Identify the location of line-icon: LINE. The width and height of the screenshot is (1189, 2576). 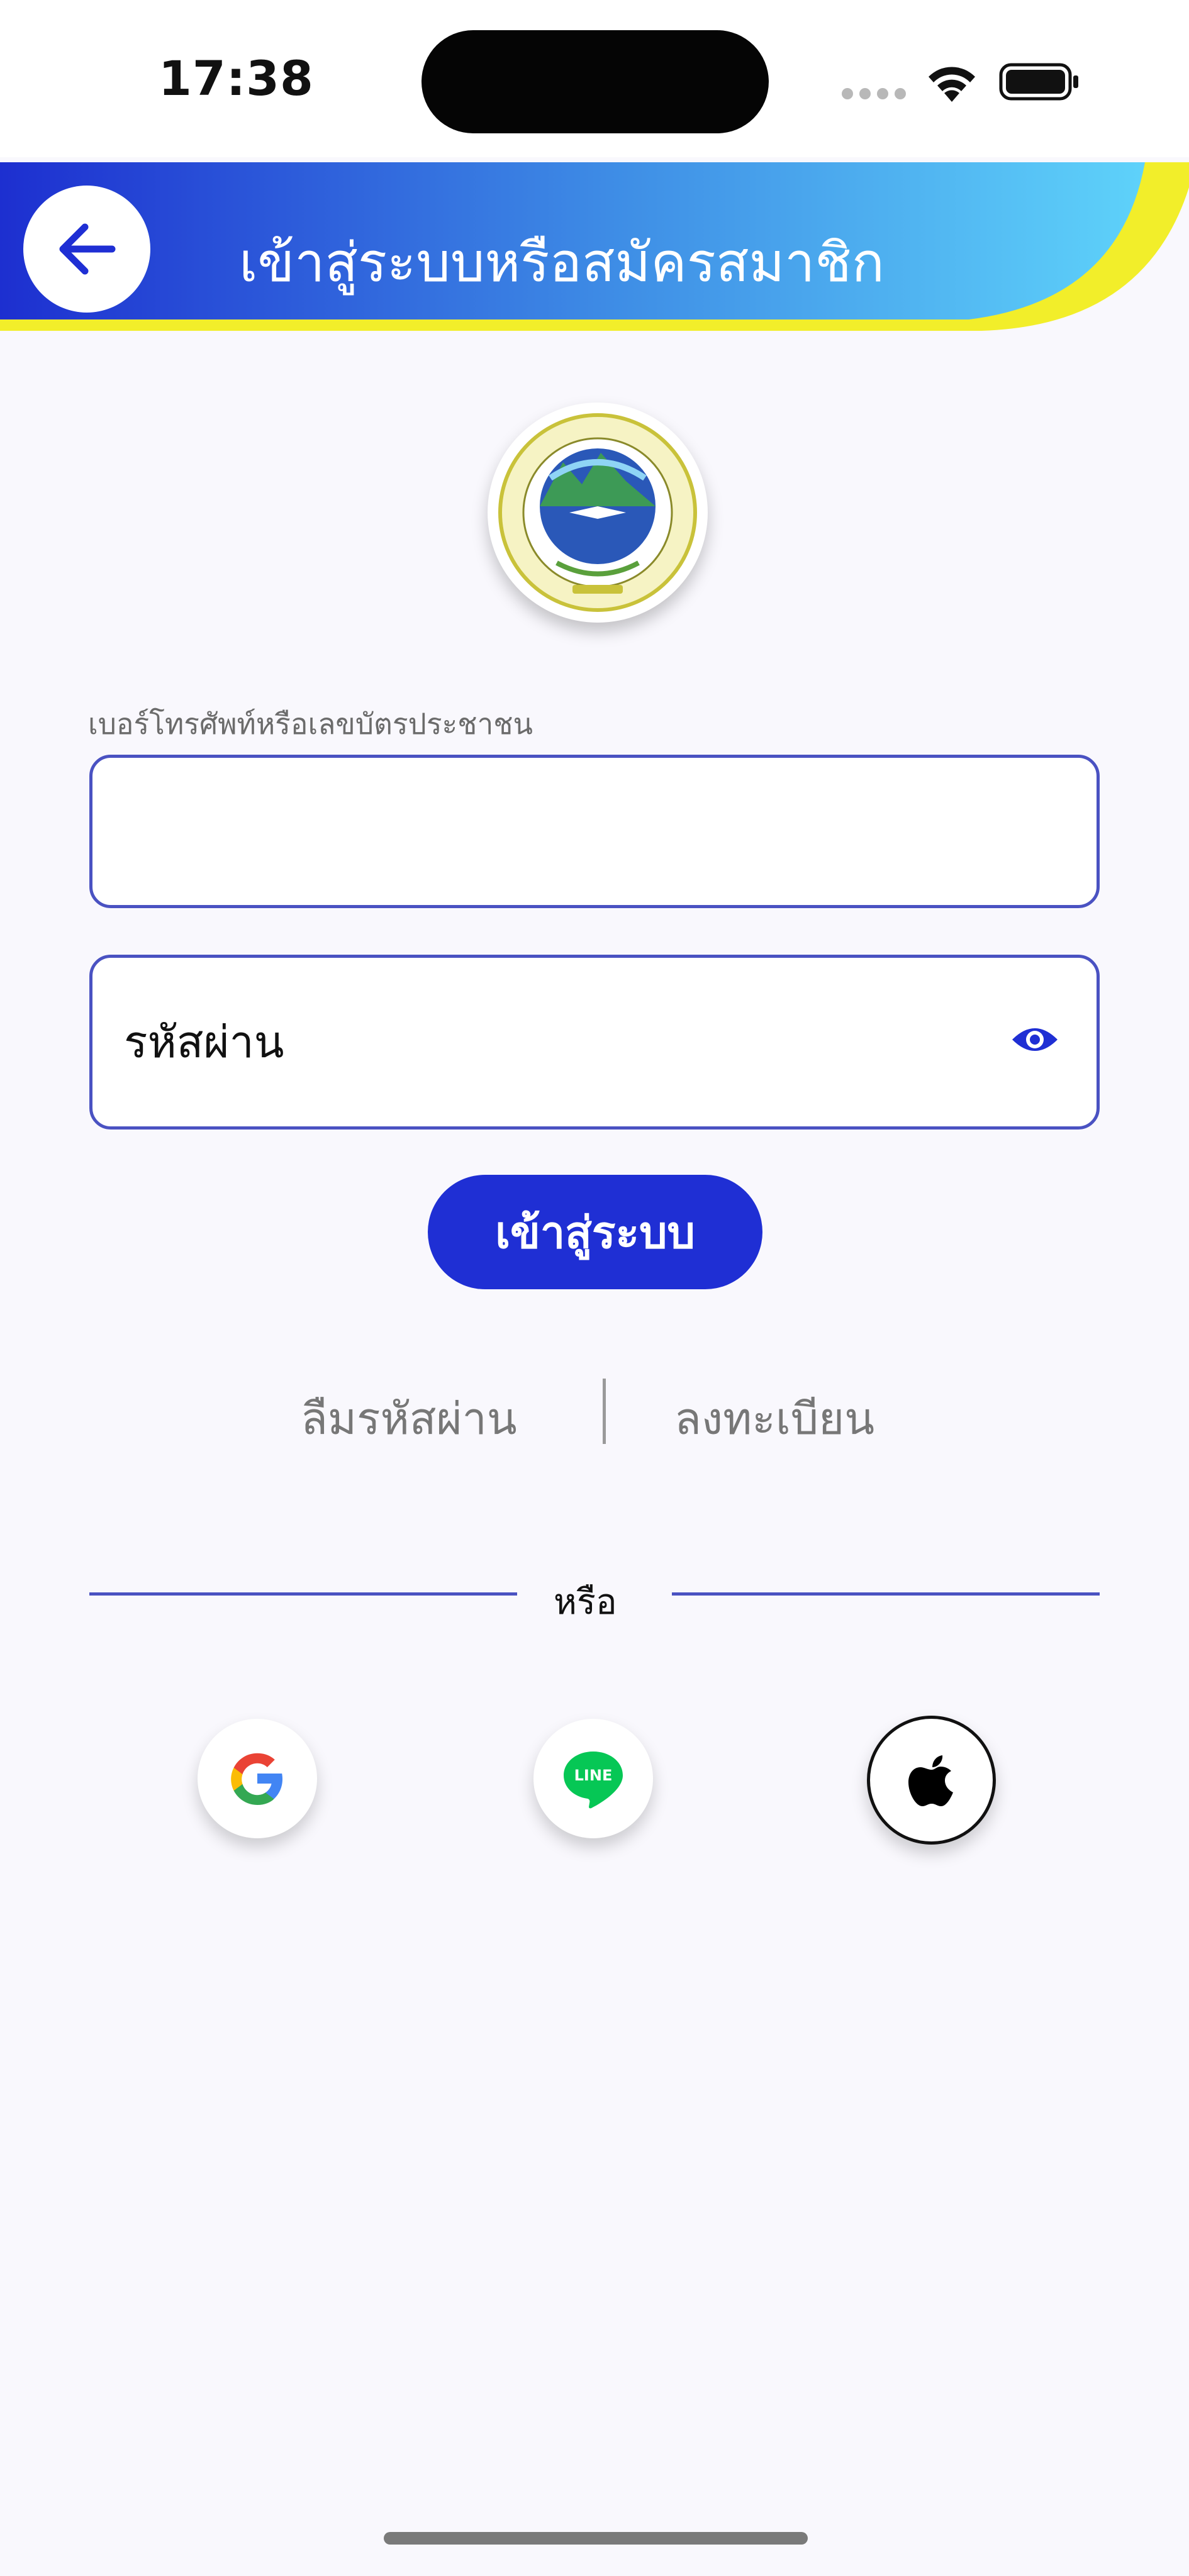
(593, 1780).